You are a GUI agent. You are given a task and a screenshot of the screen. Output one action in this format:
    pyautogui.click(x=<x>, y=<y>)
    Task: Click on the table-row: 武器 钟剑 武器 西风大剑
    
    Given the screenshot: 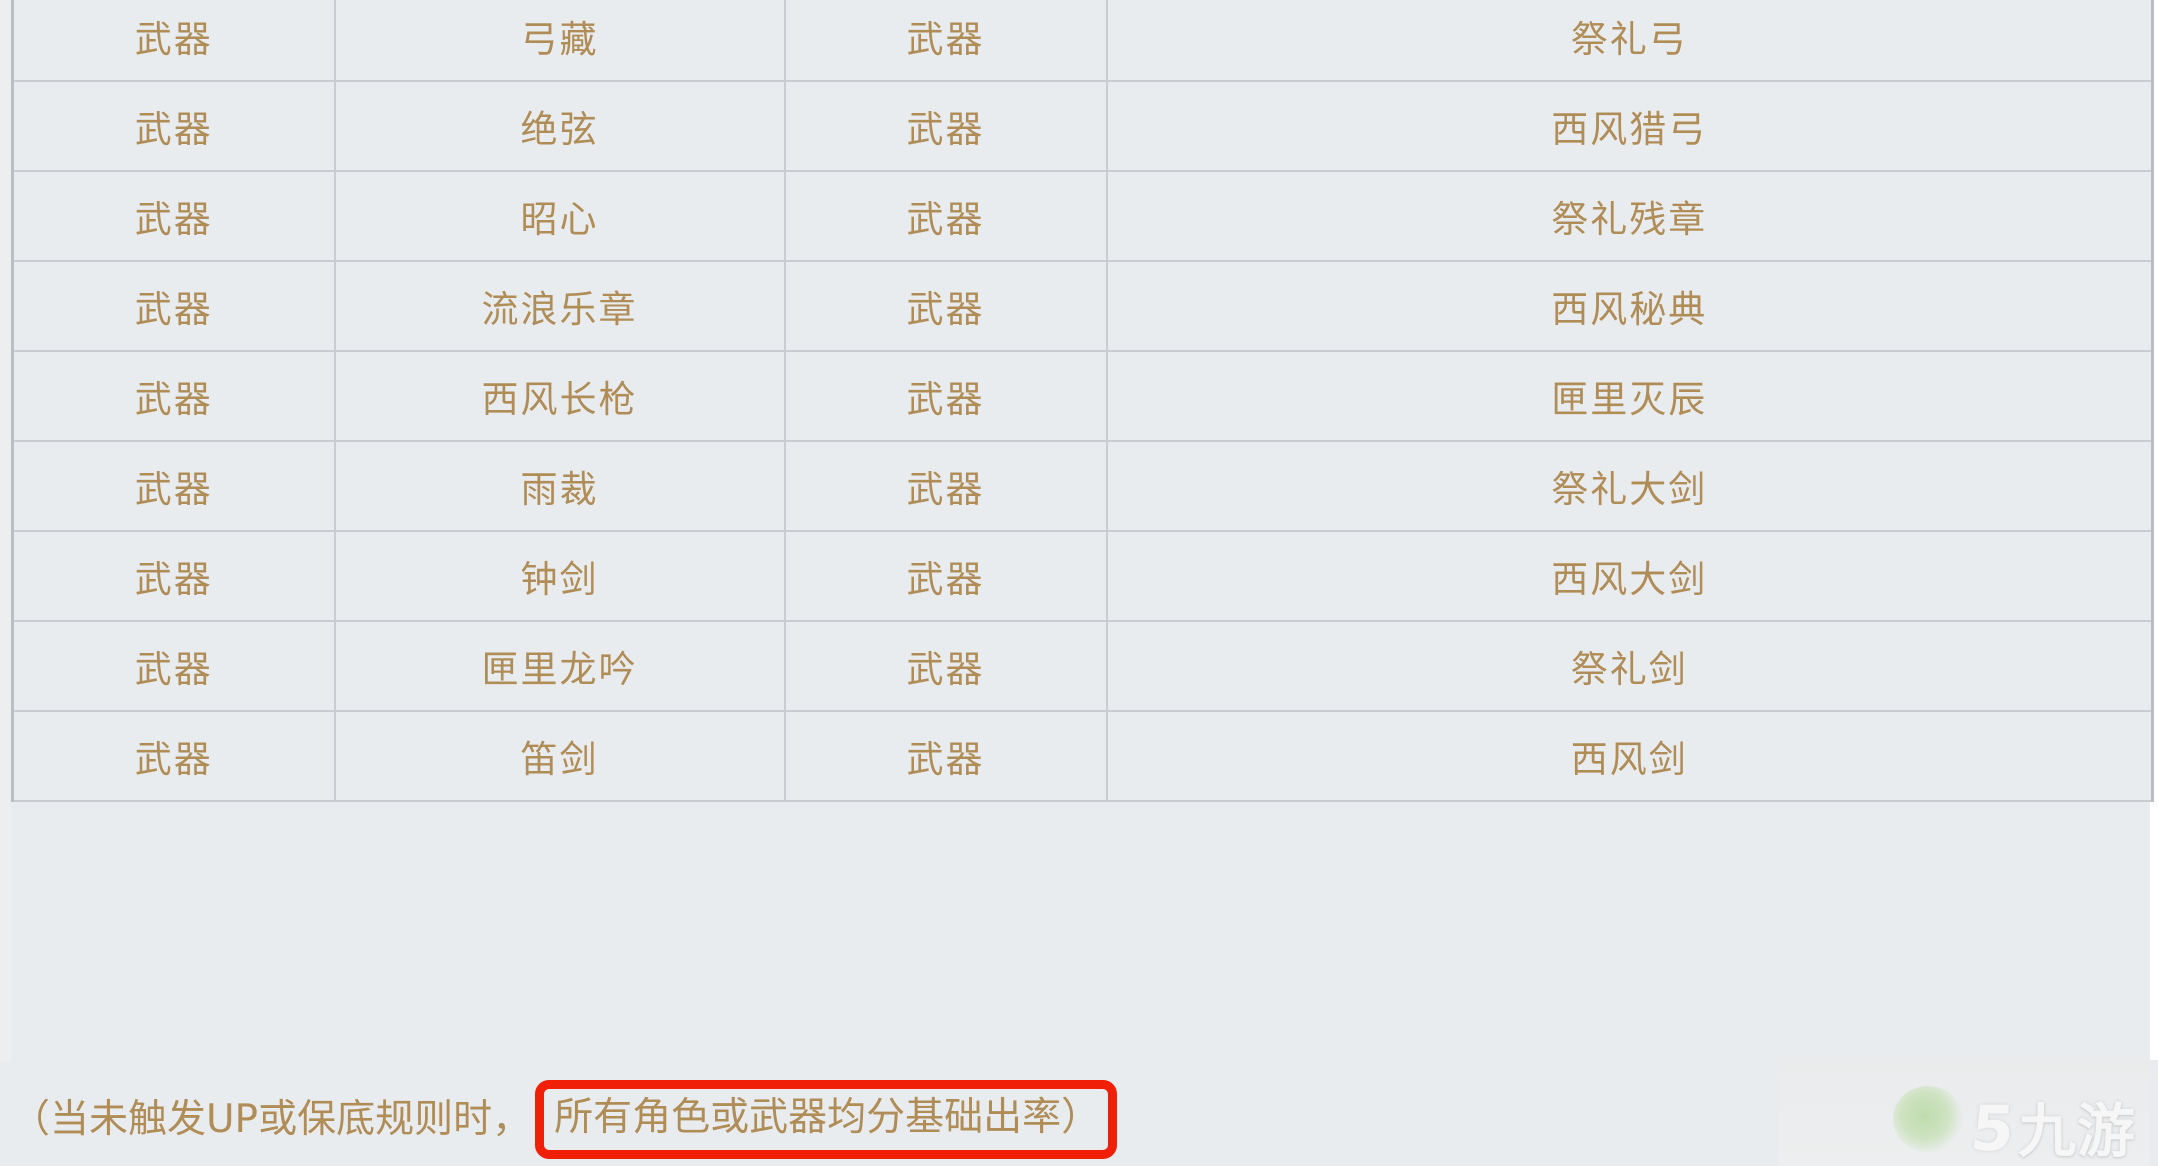 What is the action you would take?
    pyautogui.click(x=1082, y=576)
    